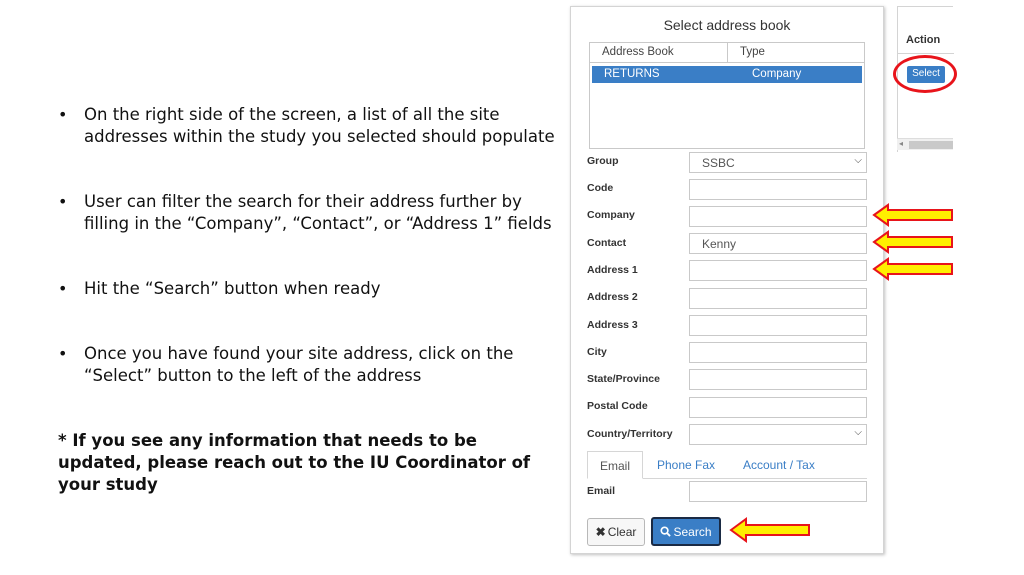 This screenshot has width=1024, height=575. What do you see at coordinates (612, 325) in the screenshot?
I see `address3-label: Address 3` at bounding box center [612, 325].